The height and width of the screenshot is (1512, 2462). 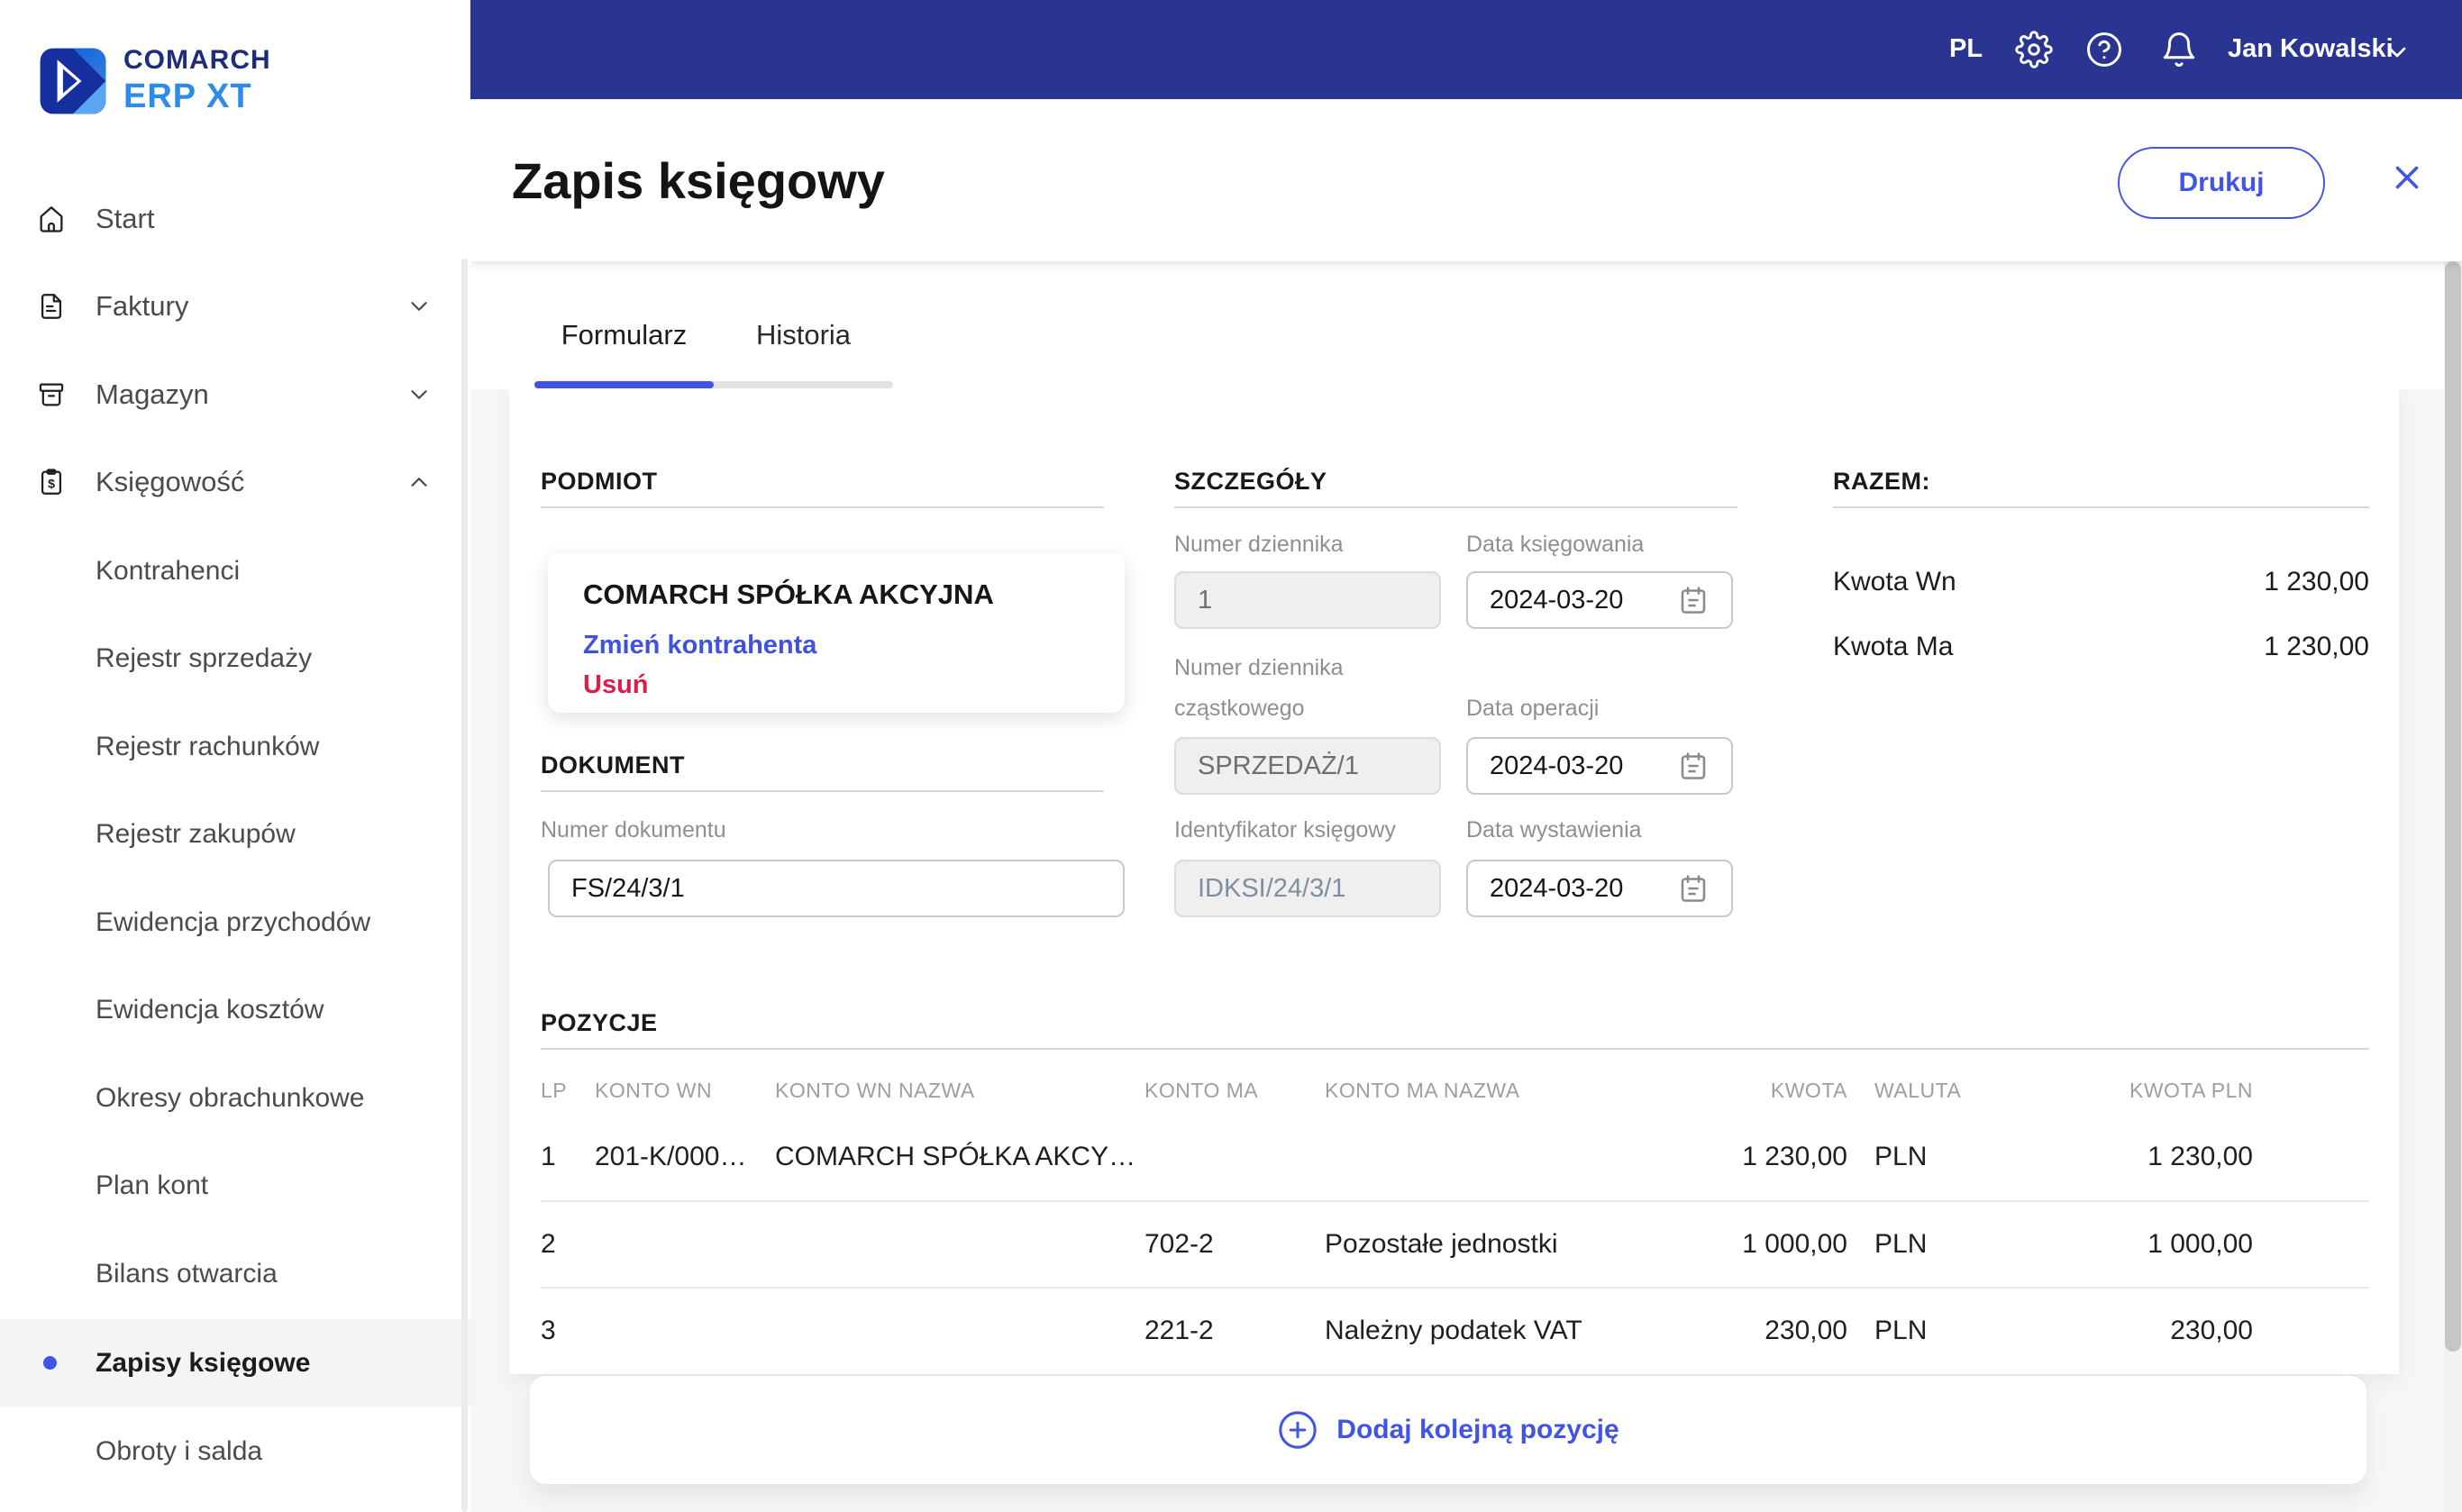 I want to click on cell-lp: 1, so click(x=548, y=1156).